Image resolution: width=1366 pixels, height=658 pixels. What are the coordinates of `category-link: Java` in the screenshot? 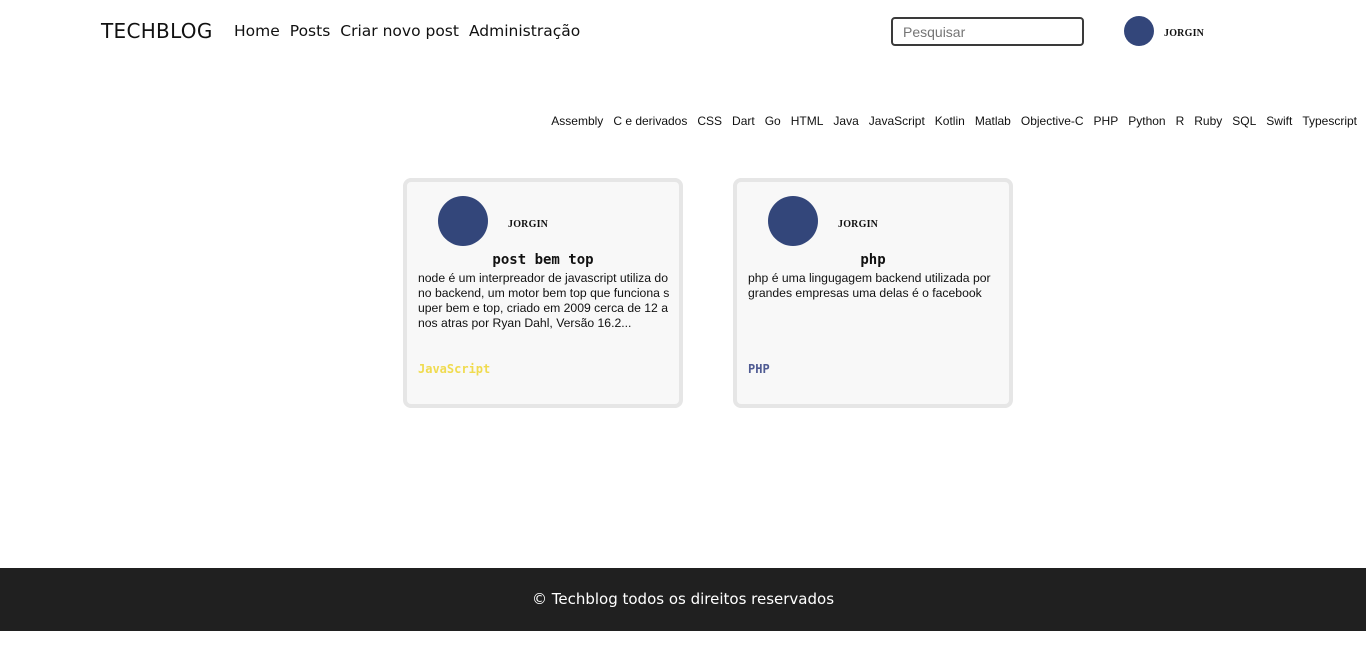 It's located at (845, 121).